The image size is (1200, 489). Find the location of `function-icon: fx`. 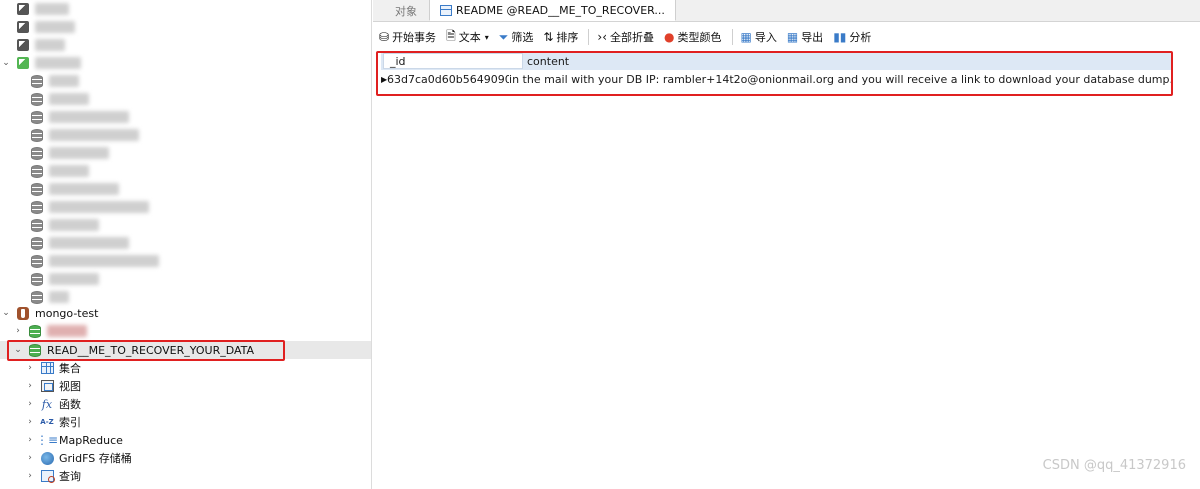

function-icon: fx is located at coordinates (47, 404).